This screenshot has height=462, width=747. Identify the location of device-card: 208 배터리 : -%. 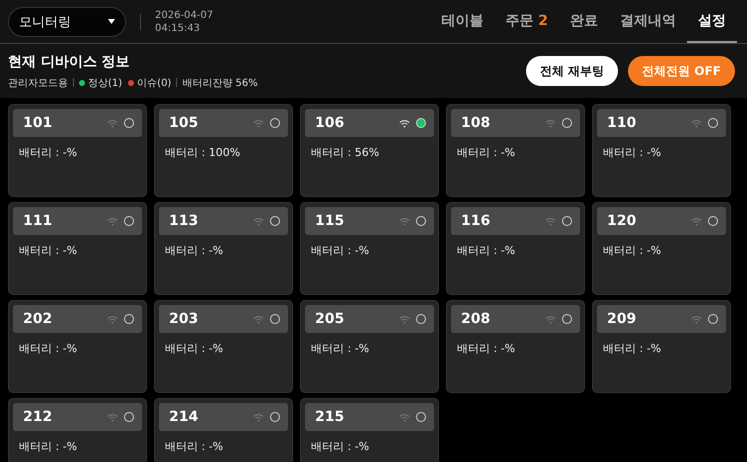
(515, 346).